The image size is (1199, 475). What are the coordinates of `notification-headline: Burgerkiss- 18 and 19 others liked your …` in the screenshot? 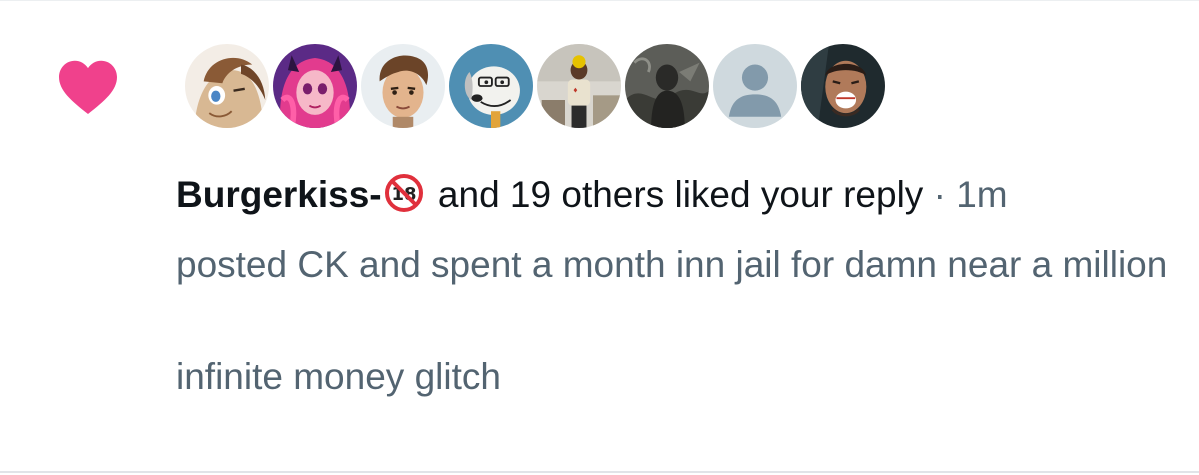 It's located at (592, 195).